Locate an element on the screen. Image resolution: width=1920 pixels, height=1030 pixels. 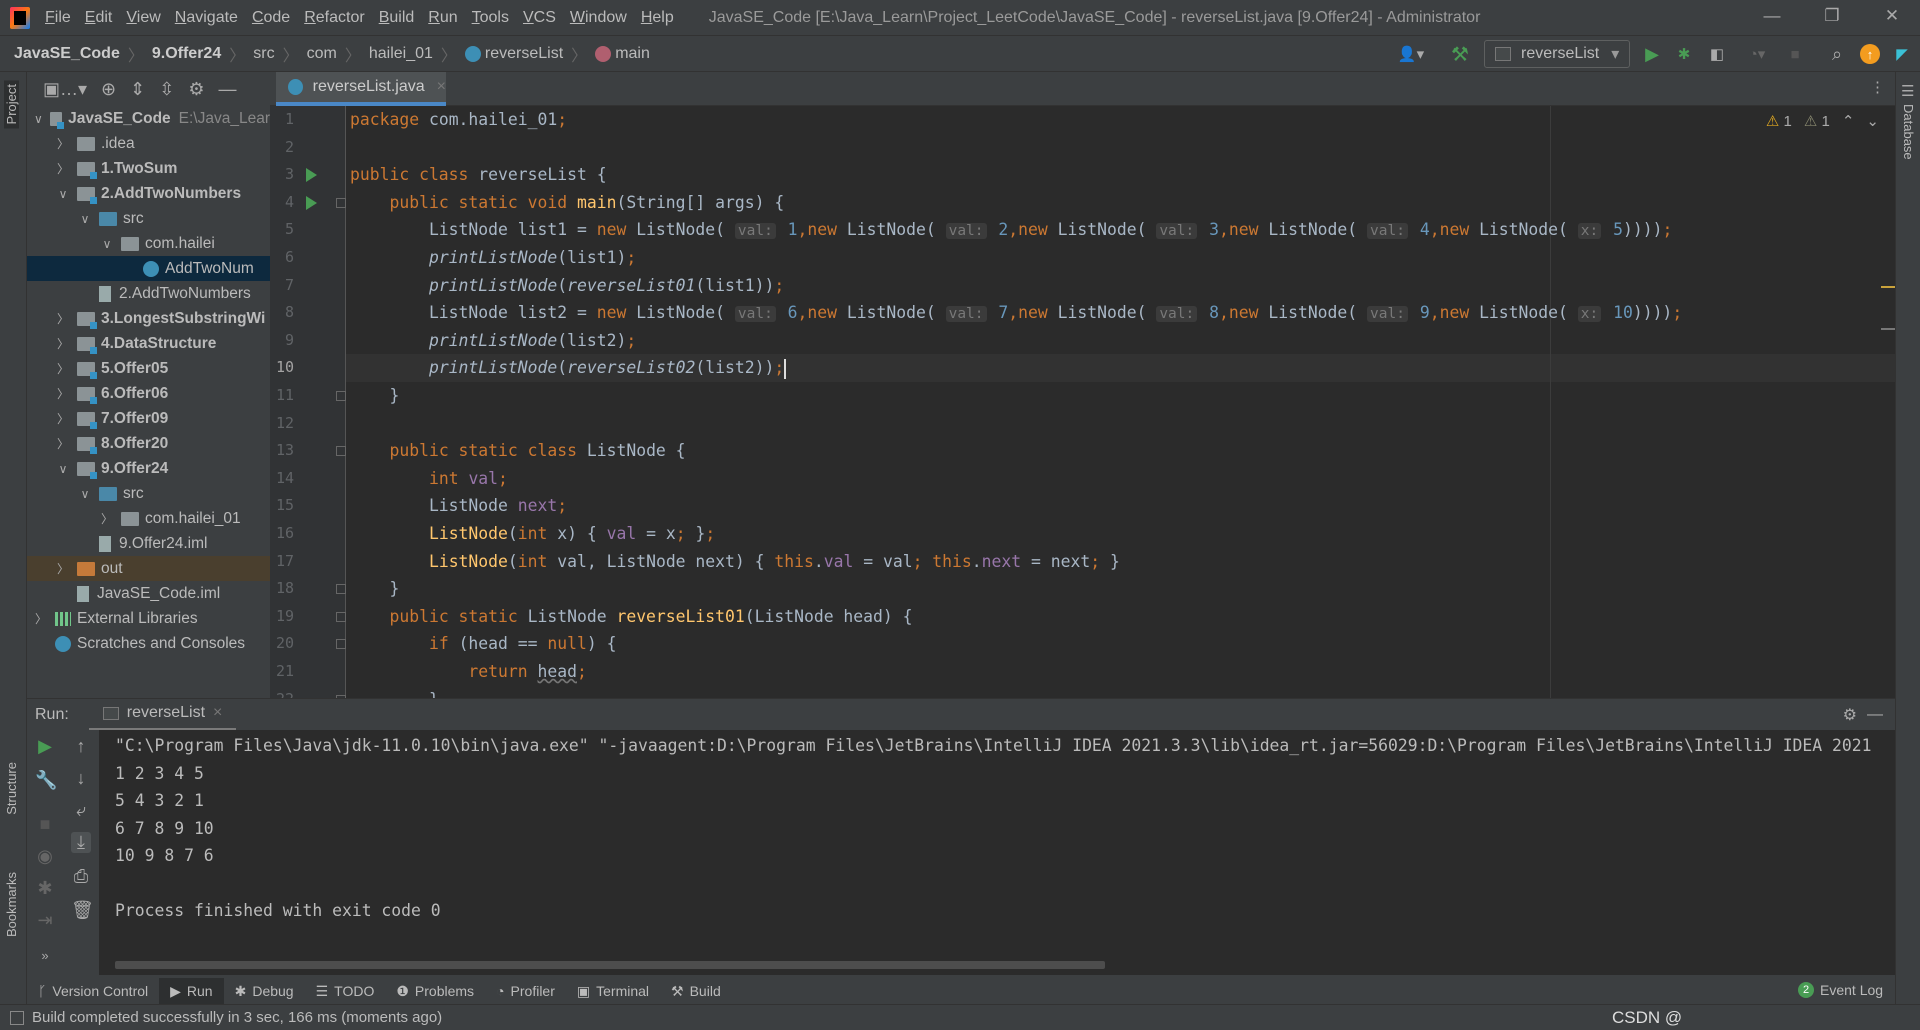
menu-window: Window is located at coordinates (598, 18).